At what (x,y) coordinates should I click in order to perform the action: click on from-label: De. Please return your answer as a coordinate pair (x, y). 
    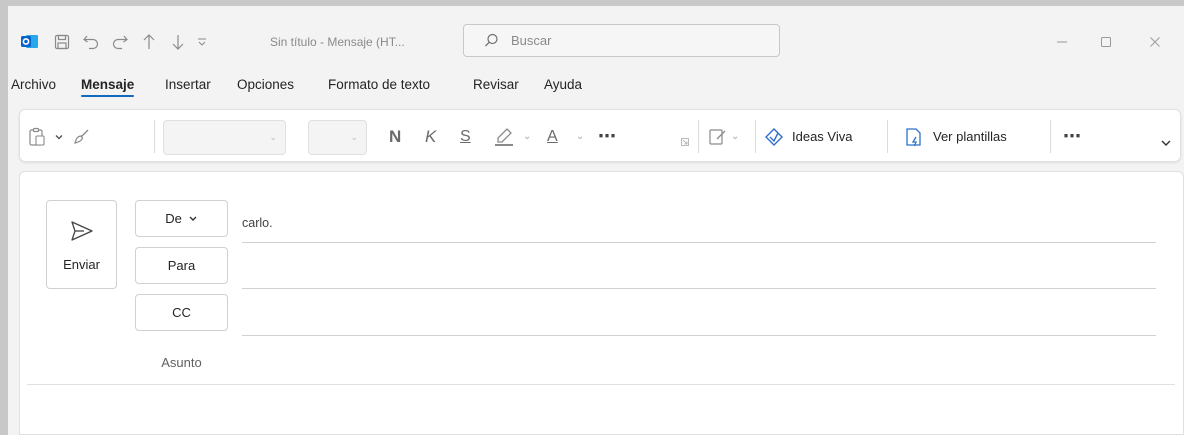
    Looking at the image, I should click on (173, 218).